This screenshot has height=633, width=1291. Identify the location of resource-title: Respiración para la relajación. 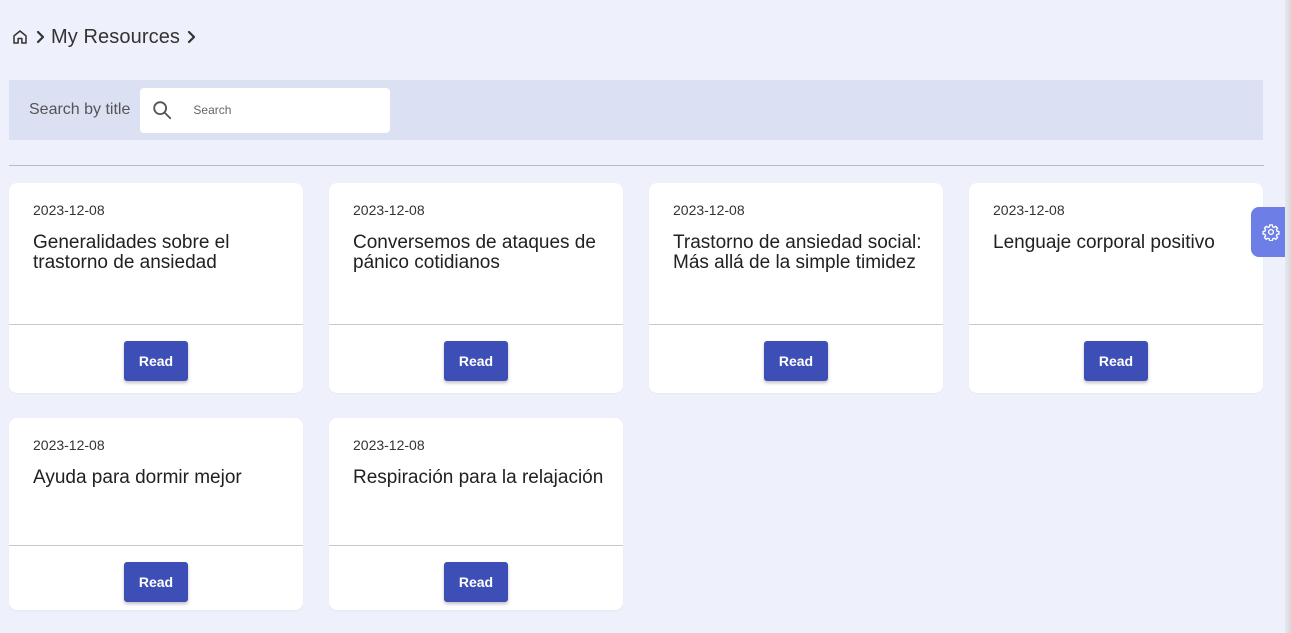
(478, 477).